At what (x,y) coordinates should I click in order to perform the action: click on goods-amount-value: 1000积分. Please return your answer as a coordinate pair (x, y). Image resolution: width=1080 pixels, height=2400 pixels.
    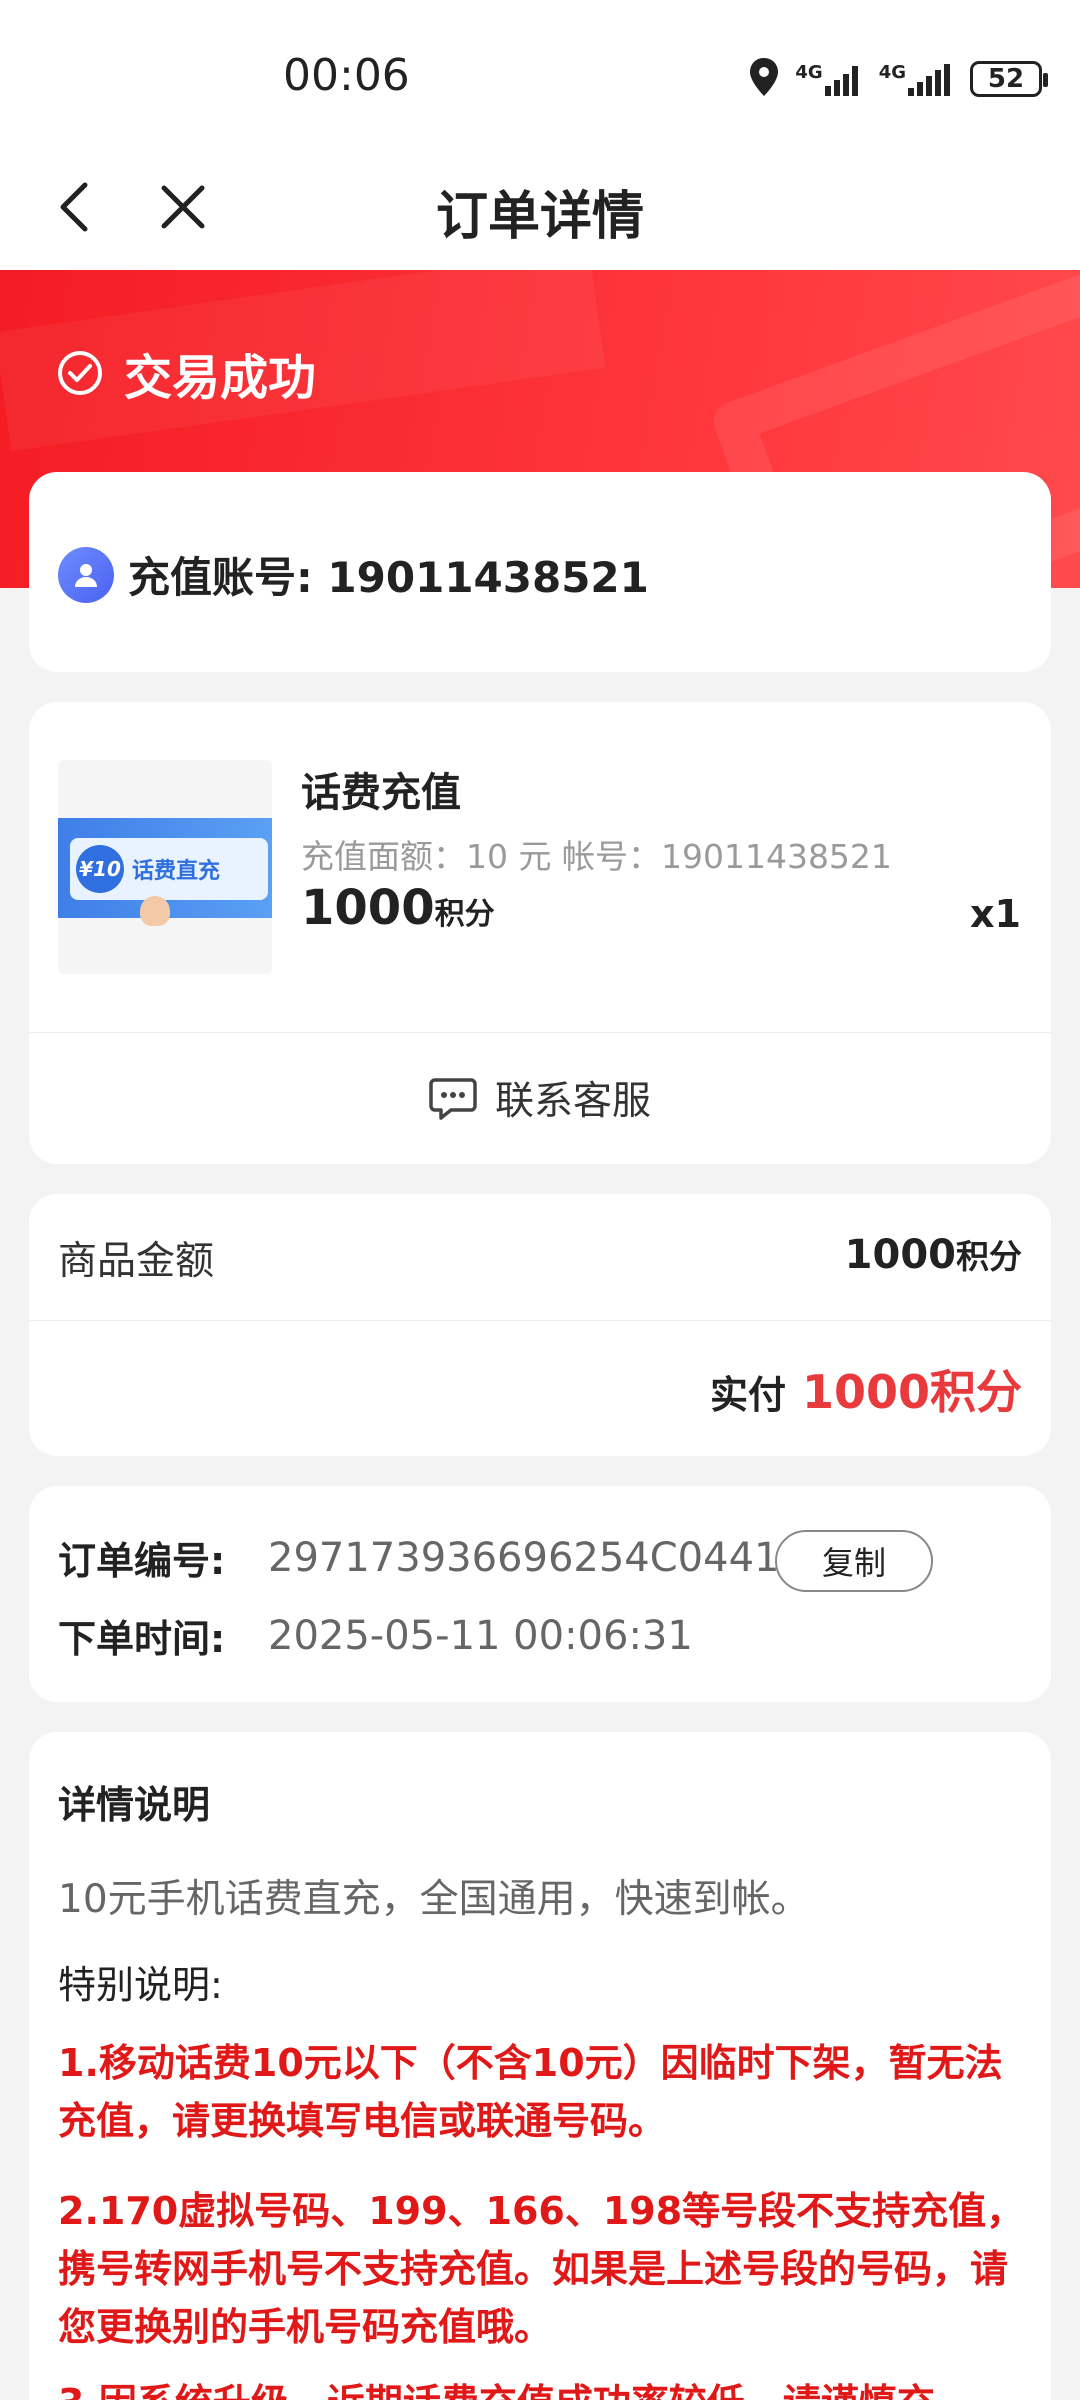
    Looking at the image, I should click on (933, 1254).